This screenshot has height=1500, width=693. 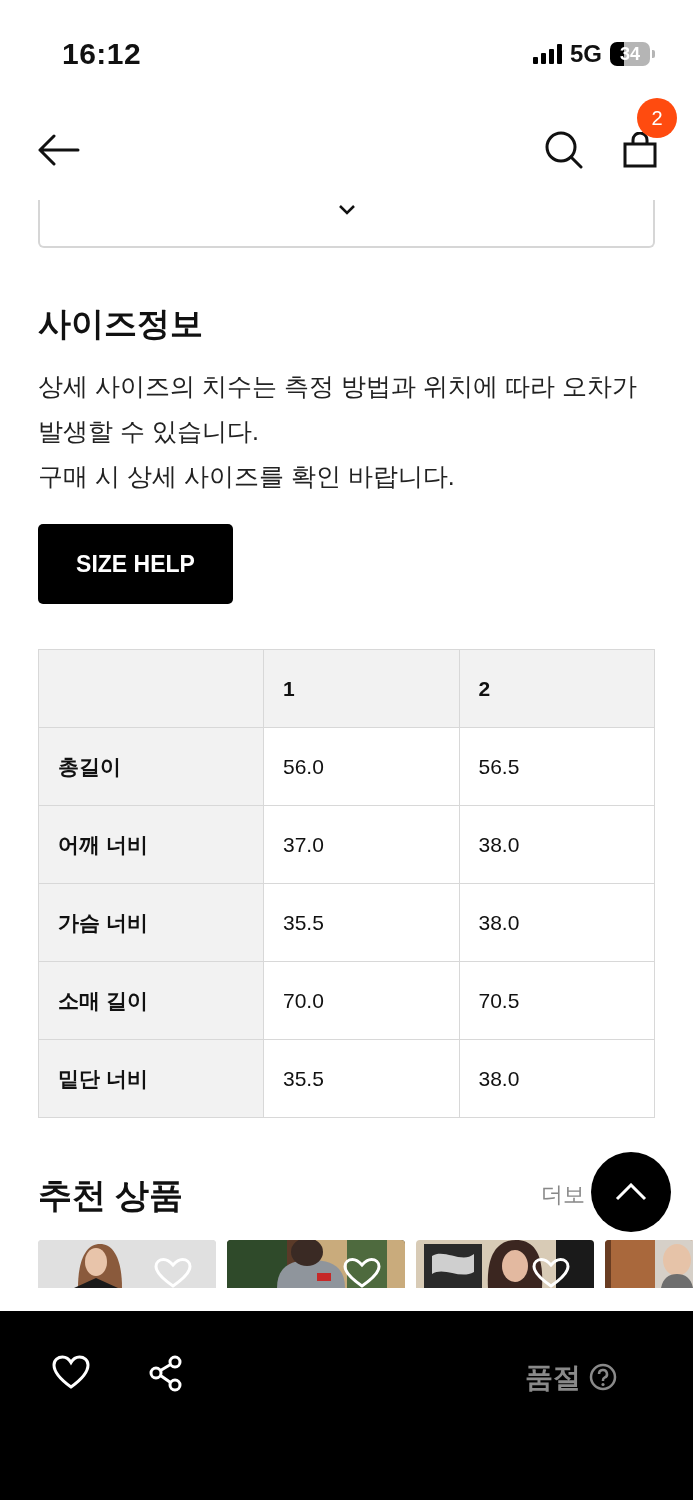 What do you see at coordinates (557, 688) in the screenshot?
I see `column-header: 2` at bounding box center [557, 688].